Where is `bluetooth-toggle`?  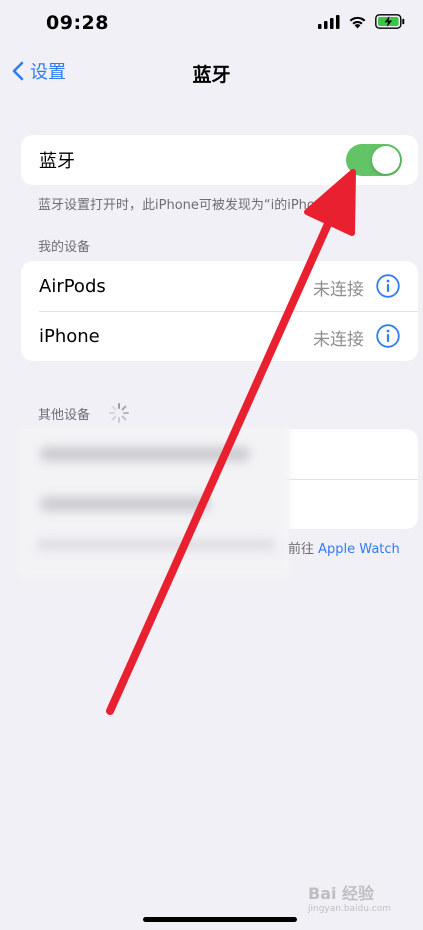 bluetooth-toggle is located at coordinates (374, 160).